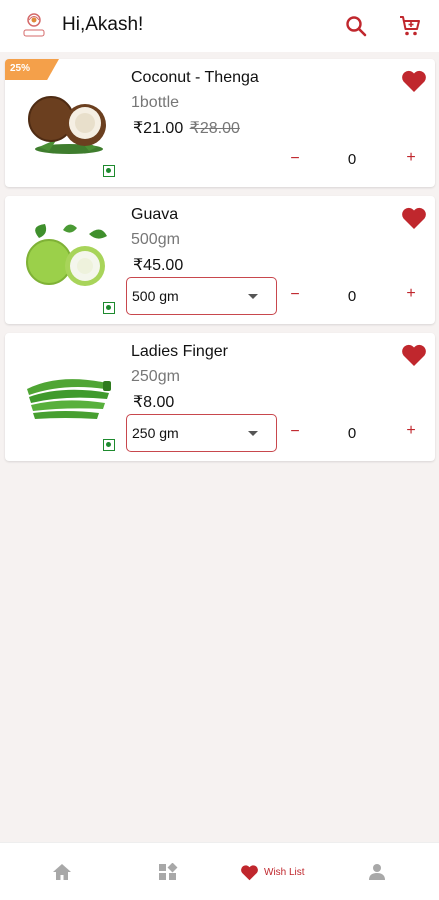 The width and height of the screenshot is (439, 900). I want to click on nav-wishlist-label: Wish List, so click(284, 872).